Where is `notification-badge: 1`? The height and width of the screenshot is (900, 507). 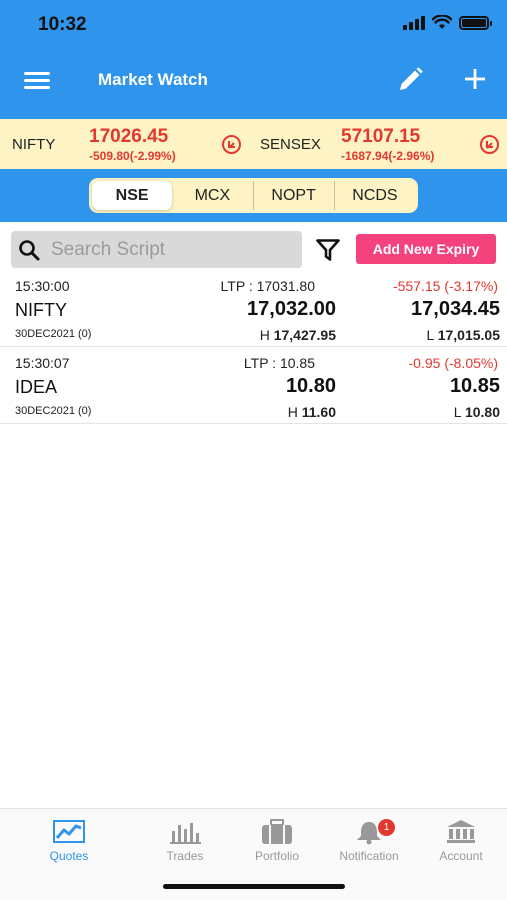
notification-badge: 1 is located at coordinates (386, 827).